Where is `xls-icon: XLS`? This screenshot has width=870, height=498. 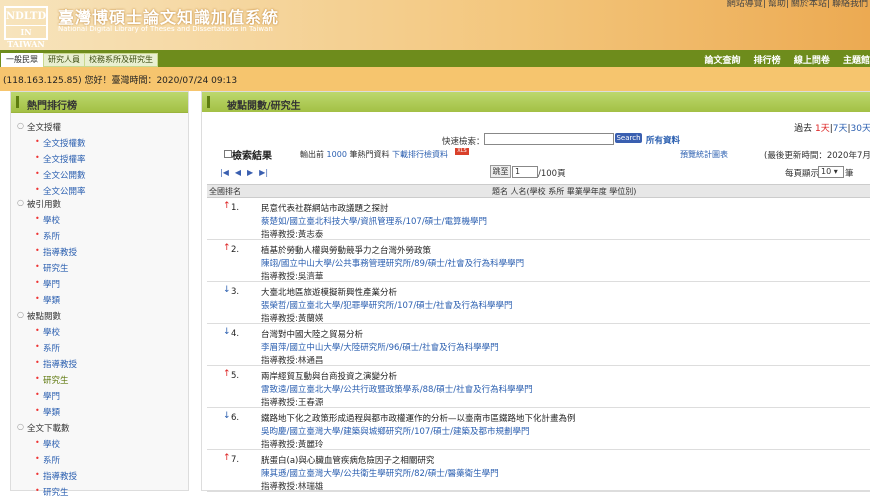
xls-icon: XLS is located at coordinates (462, 151).